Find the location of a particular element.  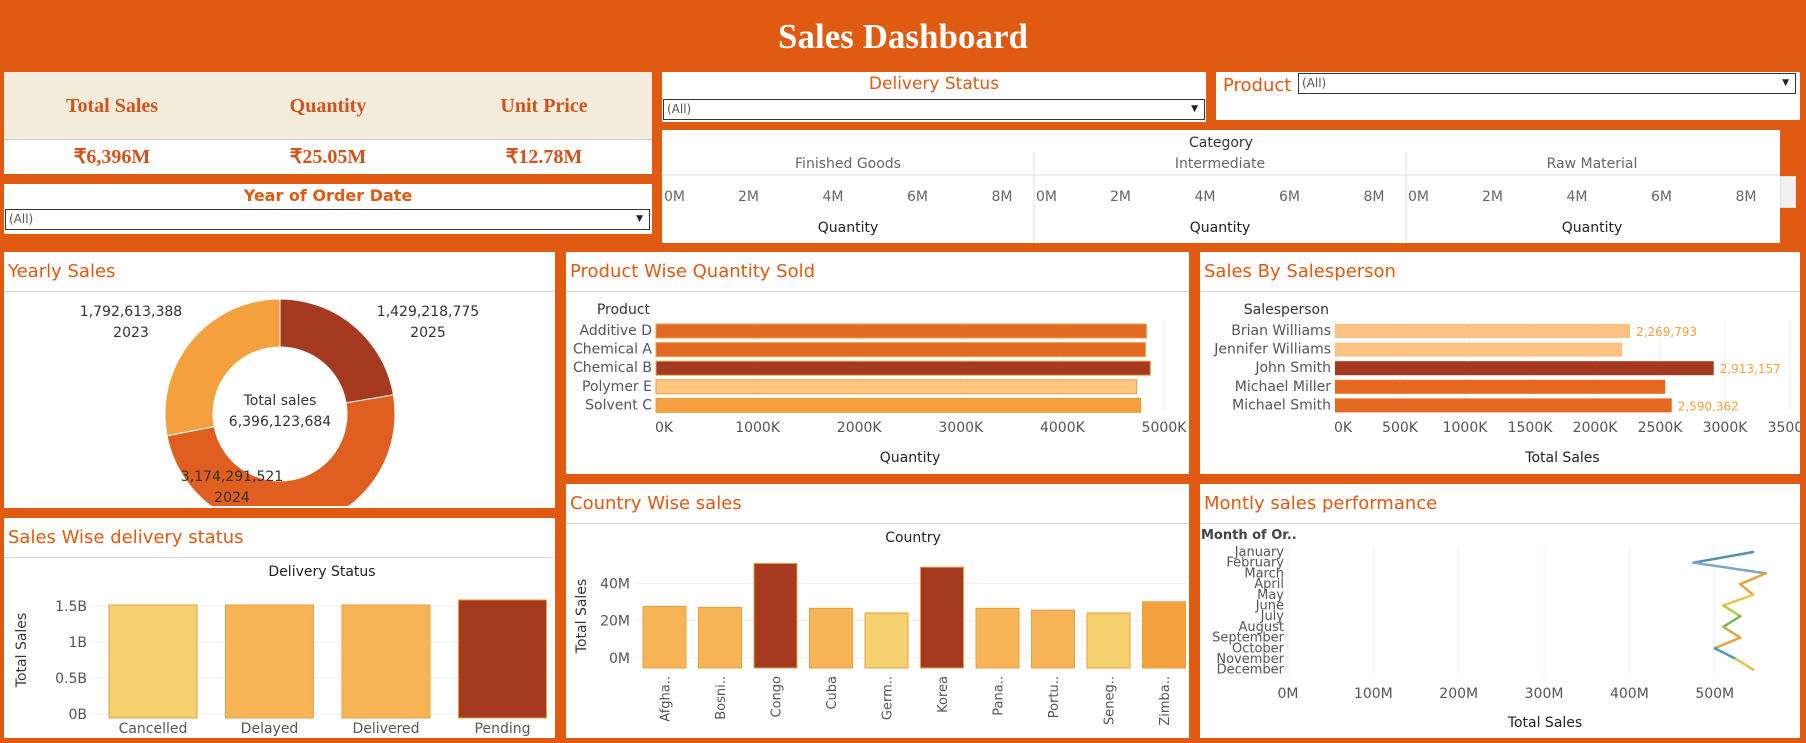

y-axis-label: Total Sales is located at coordinates (582, 616).